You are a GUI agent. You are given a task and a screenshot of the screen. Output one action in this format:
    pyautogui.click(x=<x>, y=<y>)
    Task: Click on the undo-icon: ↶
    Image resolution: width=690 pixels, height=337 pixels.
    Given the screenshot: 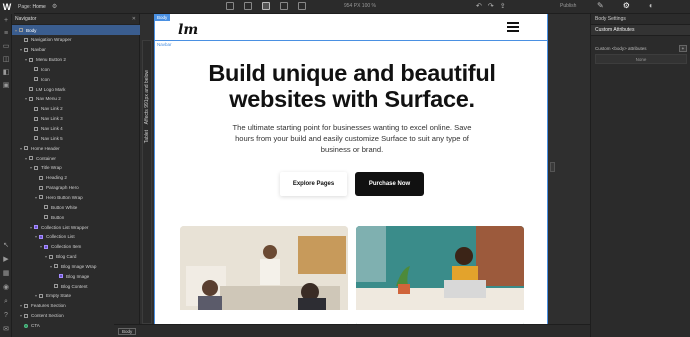 What is the action you would take?
    pyautogui.click(x=479, y=6)
    